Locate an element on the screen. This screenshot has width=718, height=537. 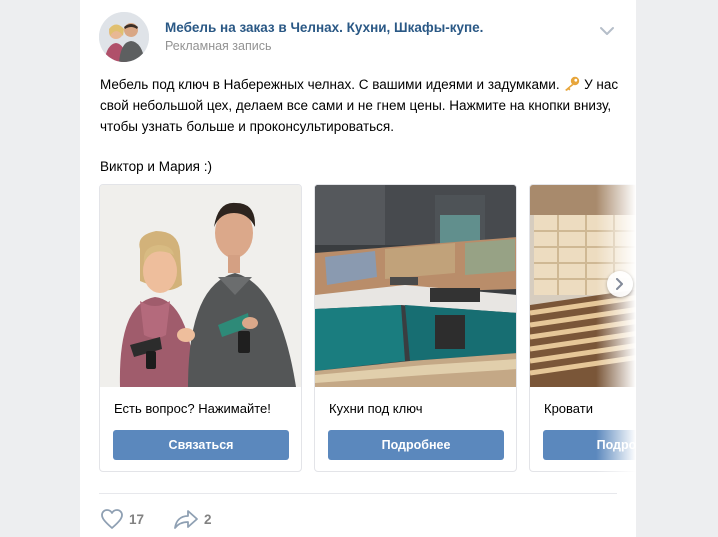
kitchens-details-button: Подробнее is located at coordinates (416, 445).